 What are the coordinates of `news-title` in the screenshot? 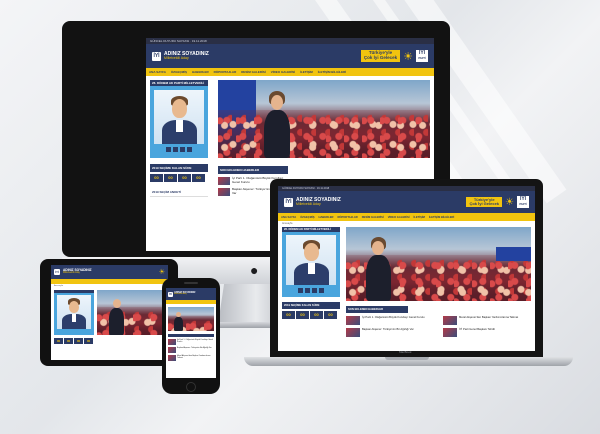 It's located at (191, 335).